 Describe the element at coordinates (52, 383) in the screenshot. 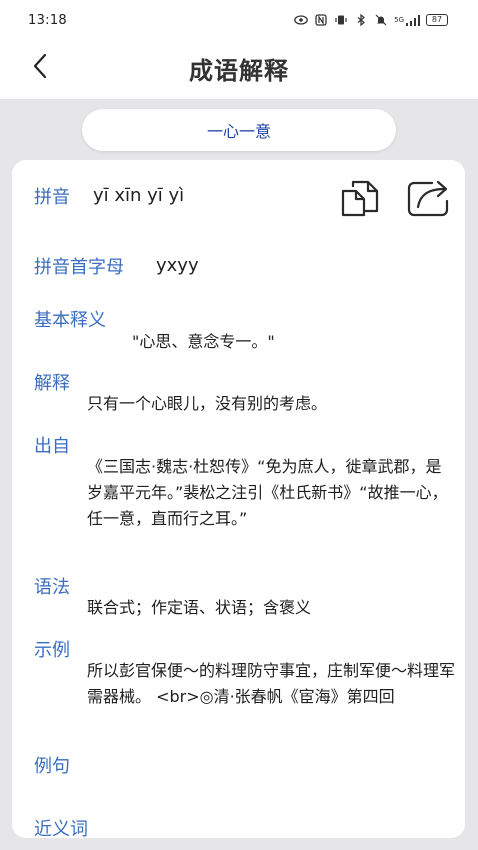

I see `explanation-label: 解释` at that location.